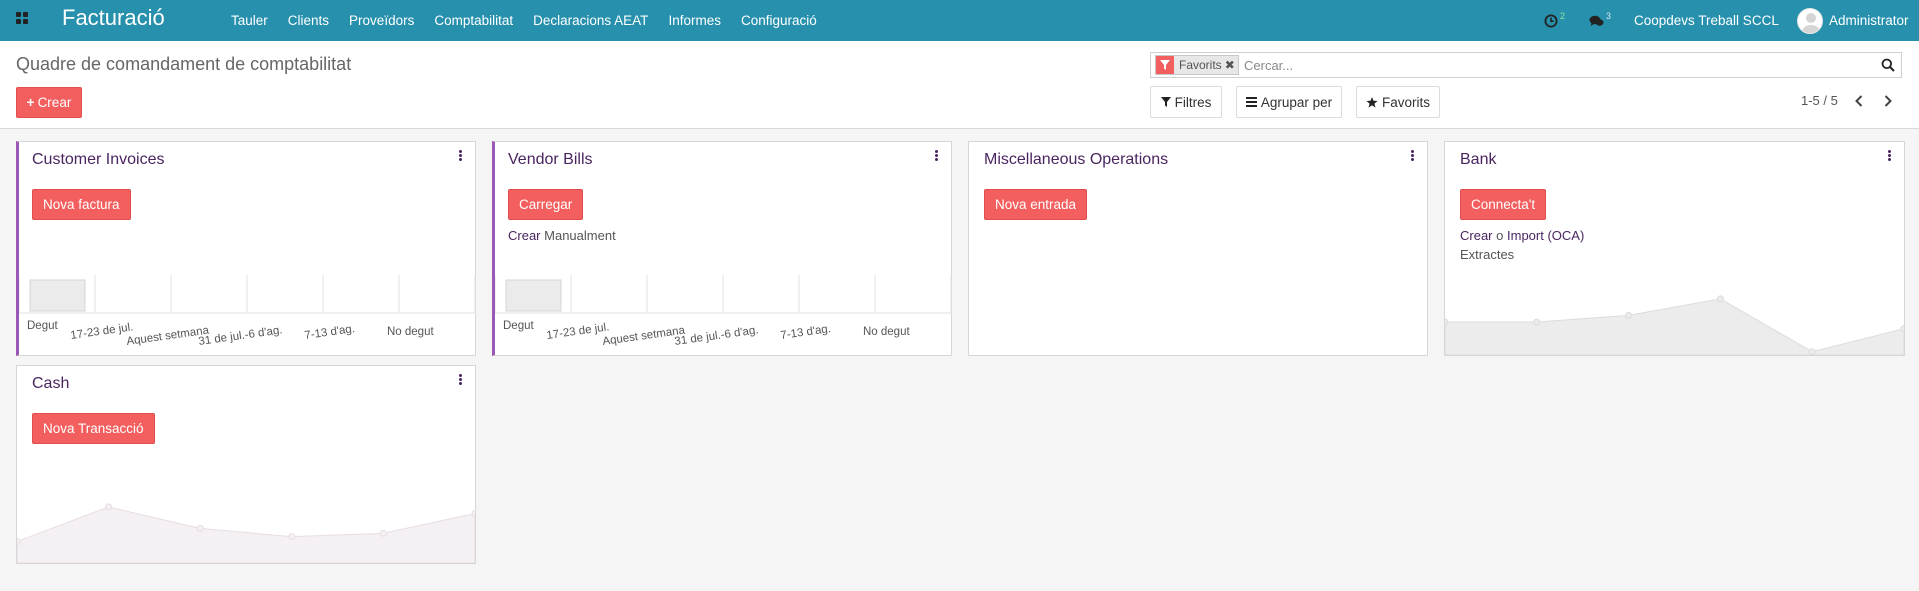 Image resolution: width=1919 pixels, height=591 pixels. Describe the element at coordinates (779, 20) in the screenshot. I see `menu-item-configuracio: Configuració` at that location.